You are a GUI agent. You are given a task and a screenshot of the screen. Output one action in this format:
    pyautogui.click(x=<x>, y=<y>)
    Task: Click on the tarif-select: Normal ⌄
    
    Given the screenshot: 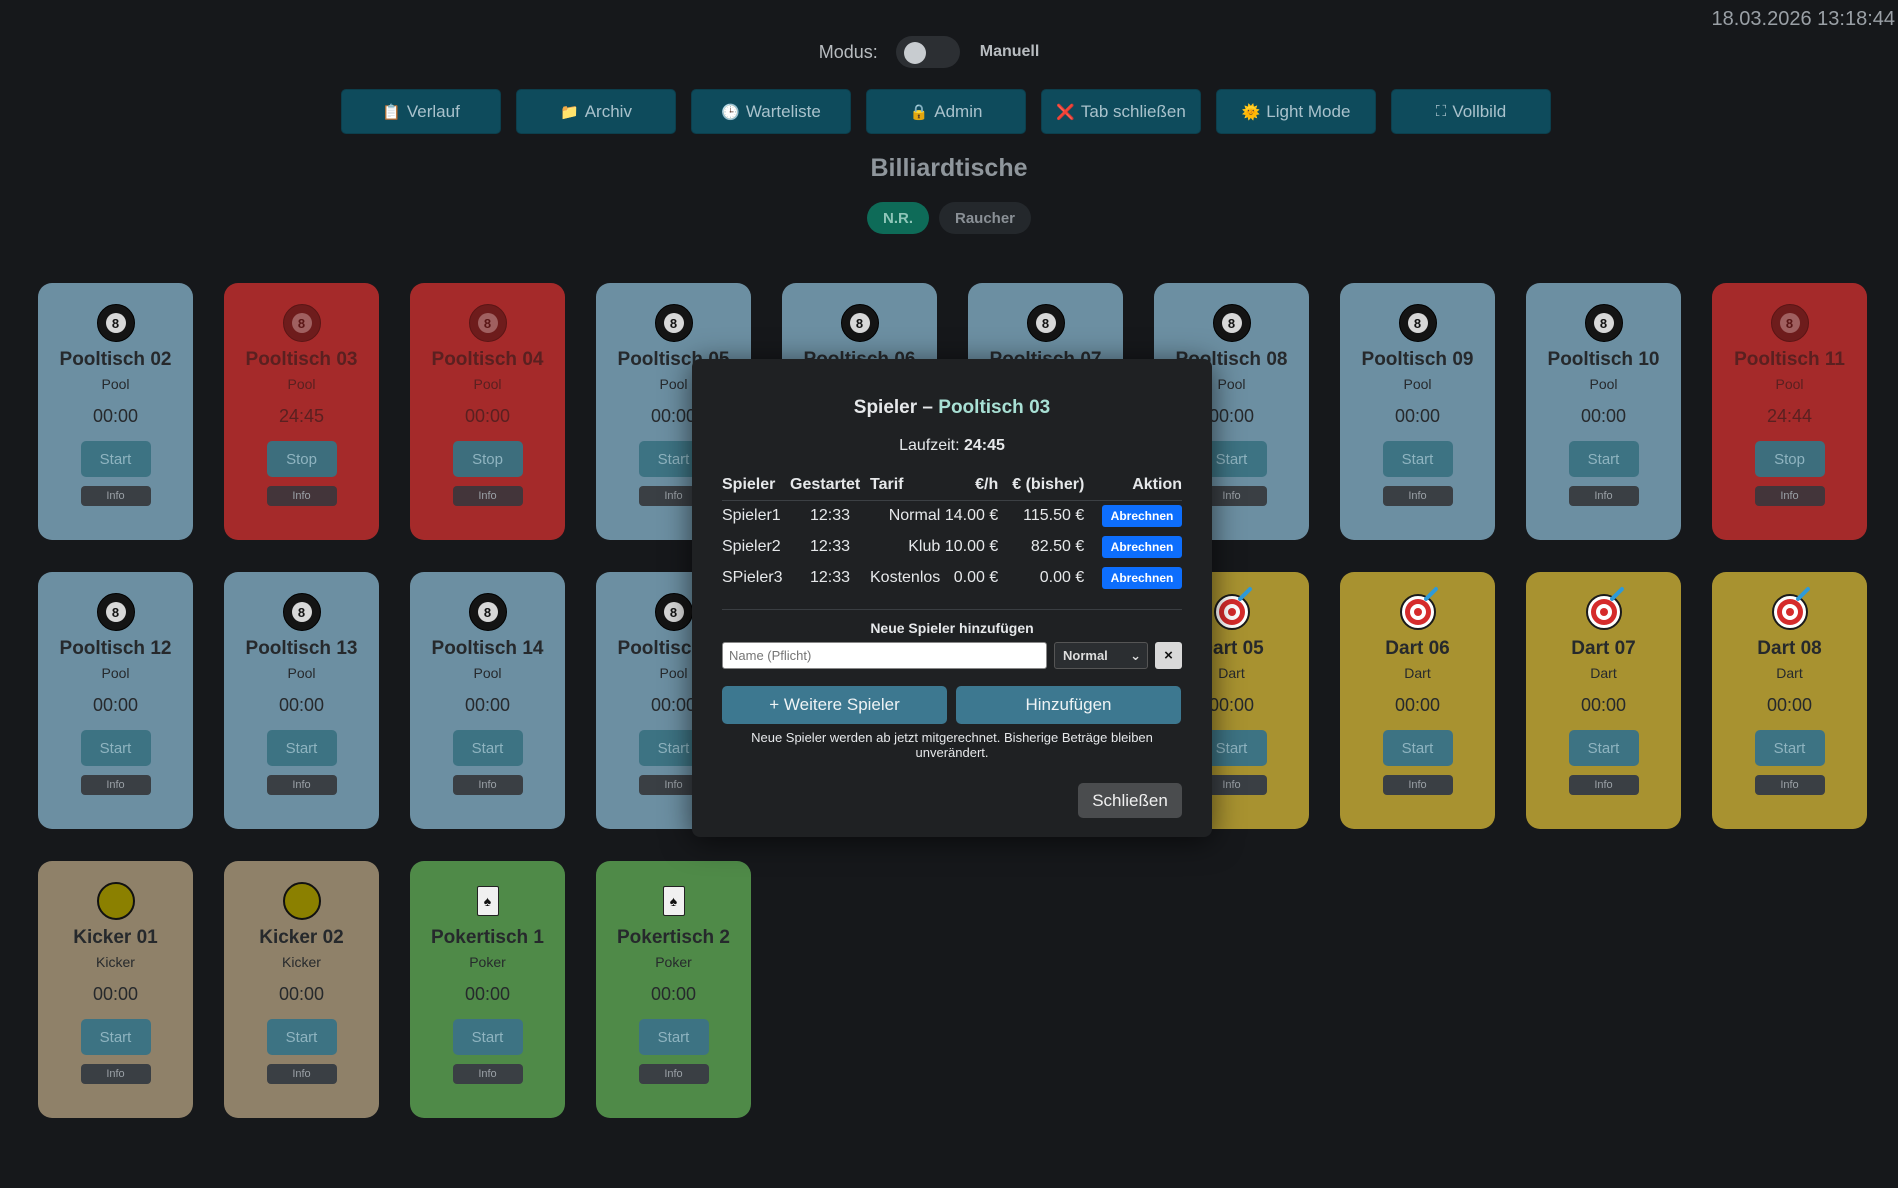 What is the action you would take?
    pyautogui.click(x=1101, y=655)
    